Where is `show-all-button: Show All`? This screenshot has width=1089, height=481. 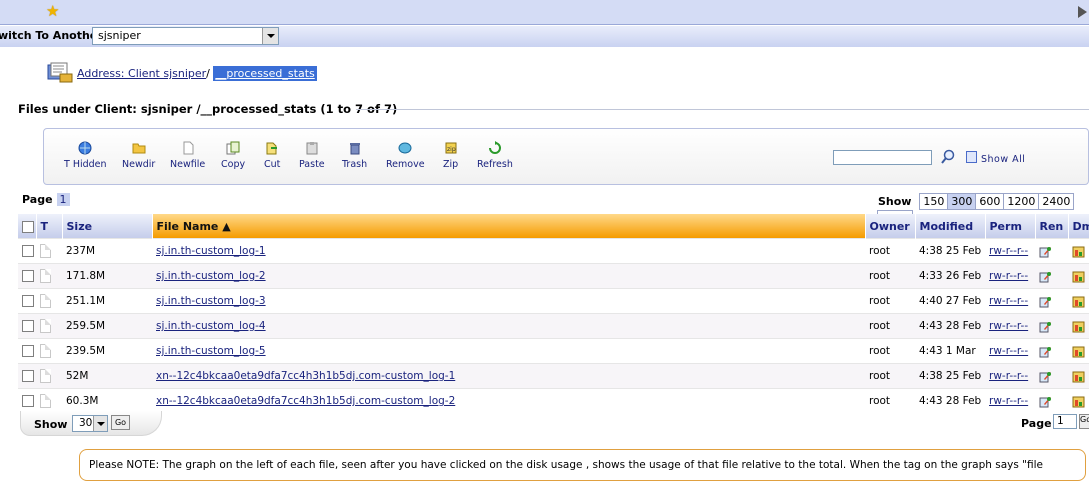 show-all-button: Show All is located at coordinates (995, 158).